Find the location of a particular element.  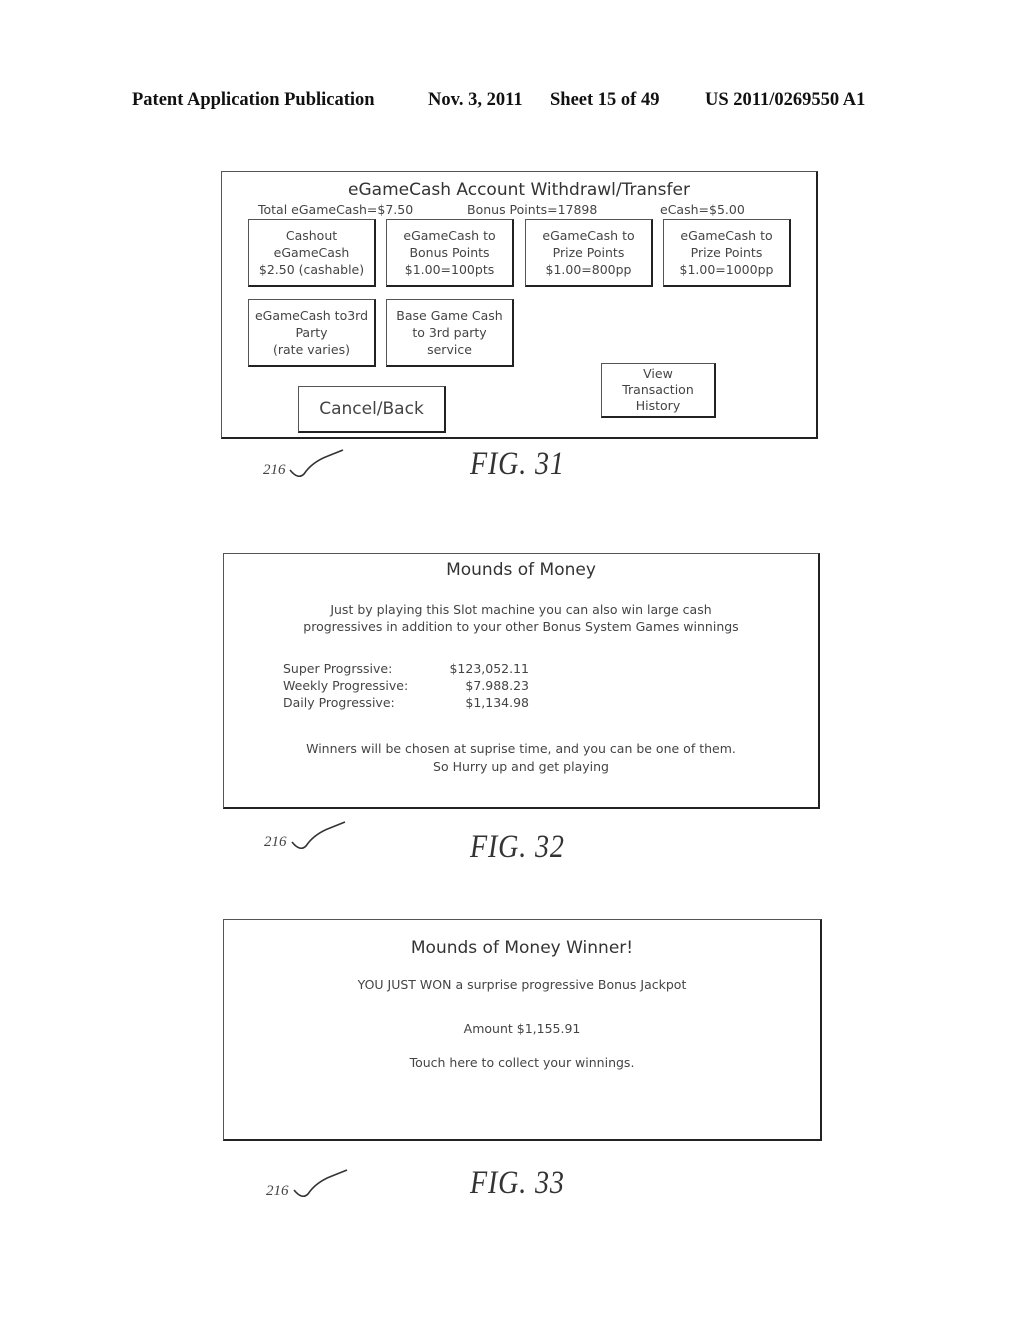

view-transaction-history-button: View Transaction History is located at coordinates (658, 390).